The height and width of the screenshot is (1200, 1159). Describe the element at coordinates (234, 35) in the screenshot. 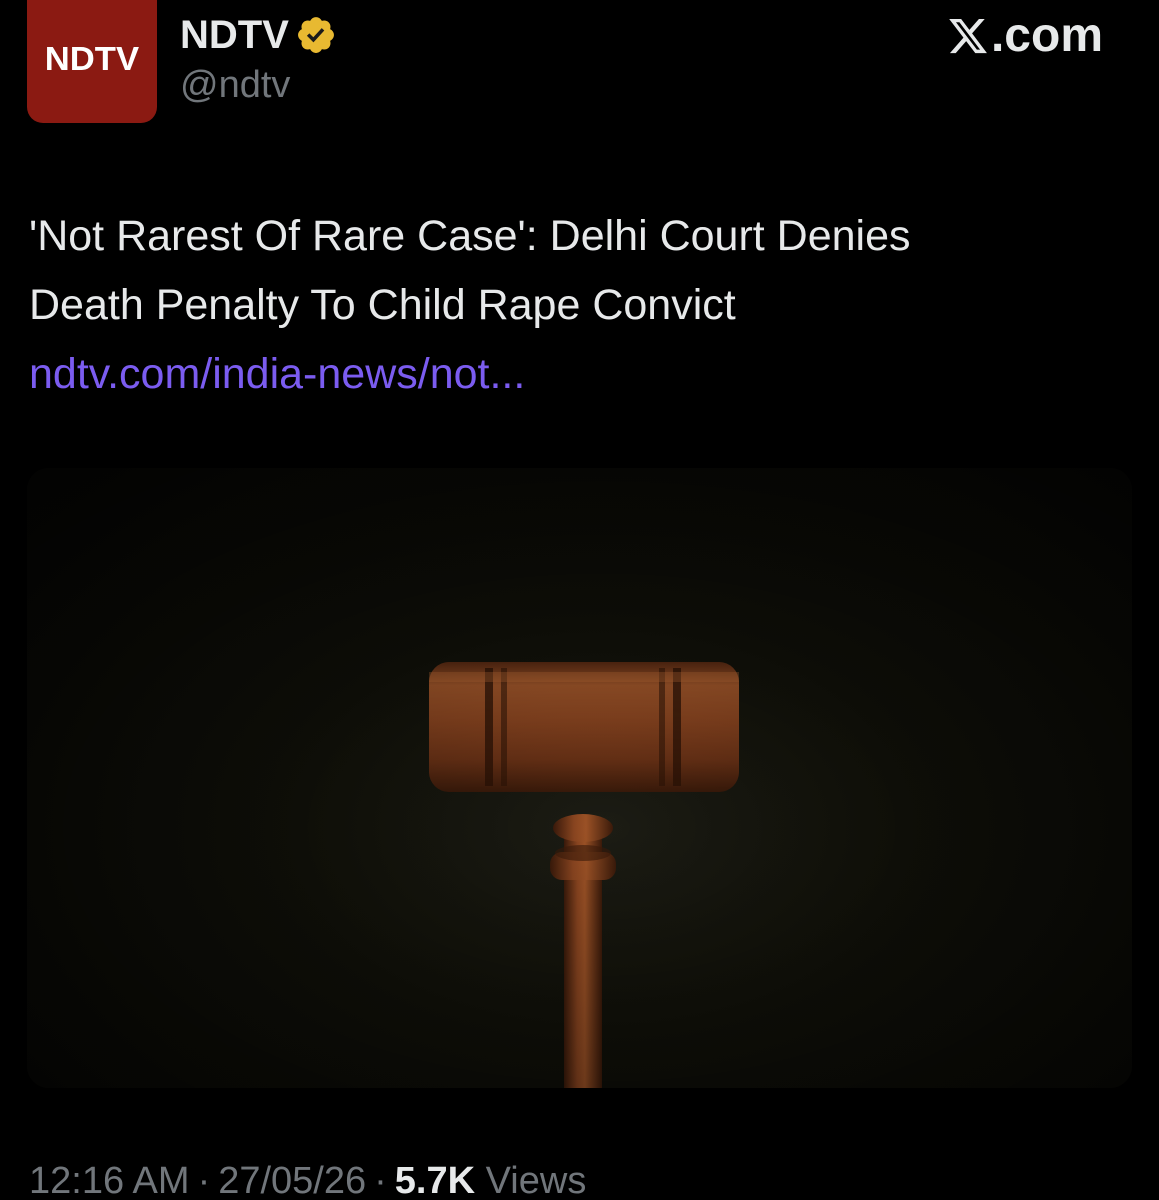

I see `author-display-name: NDTV` at that location.